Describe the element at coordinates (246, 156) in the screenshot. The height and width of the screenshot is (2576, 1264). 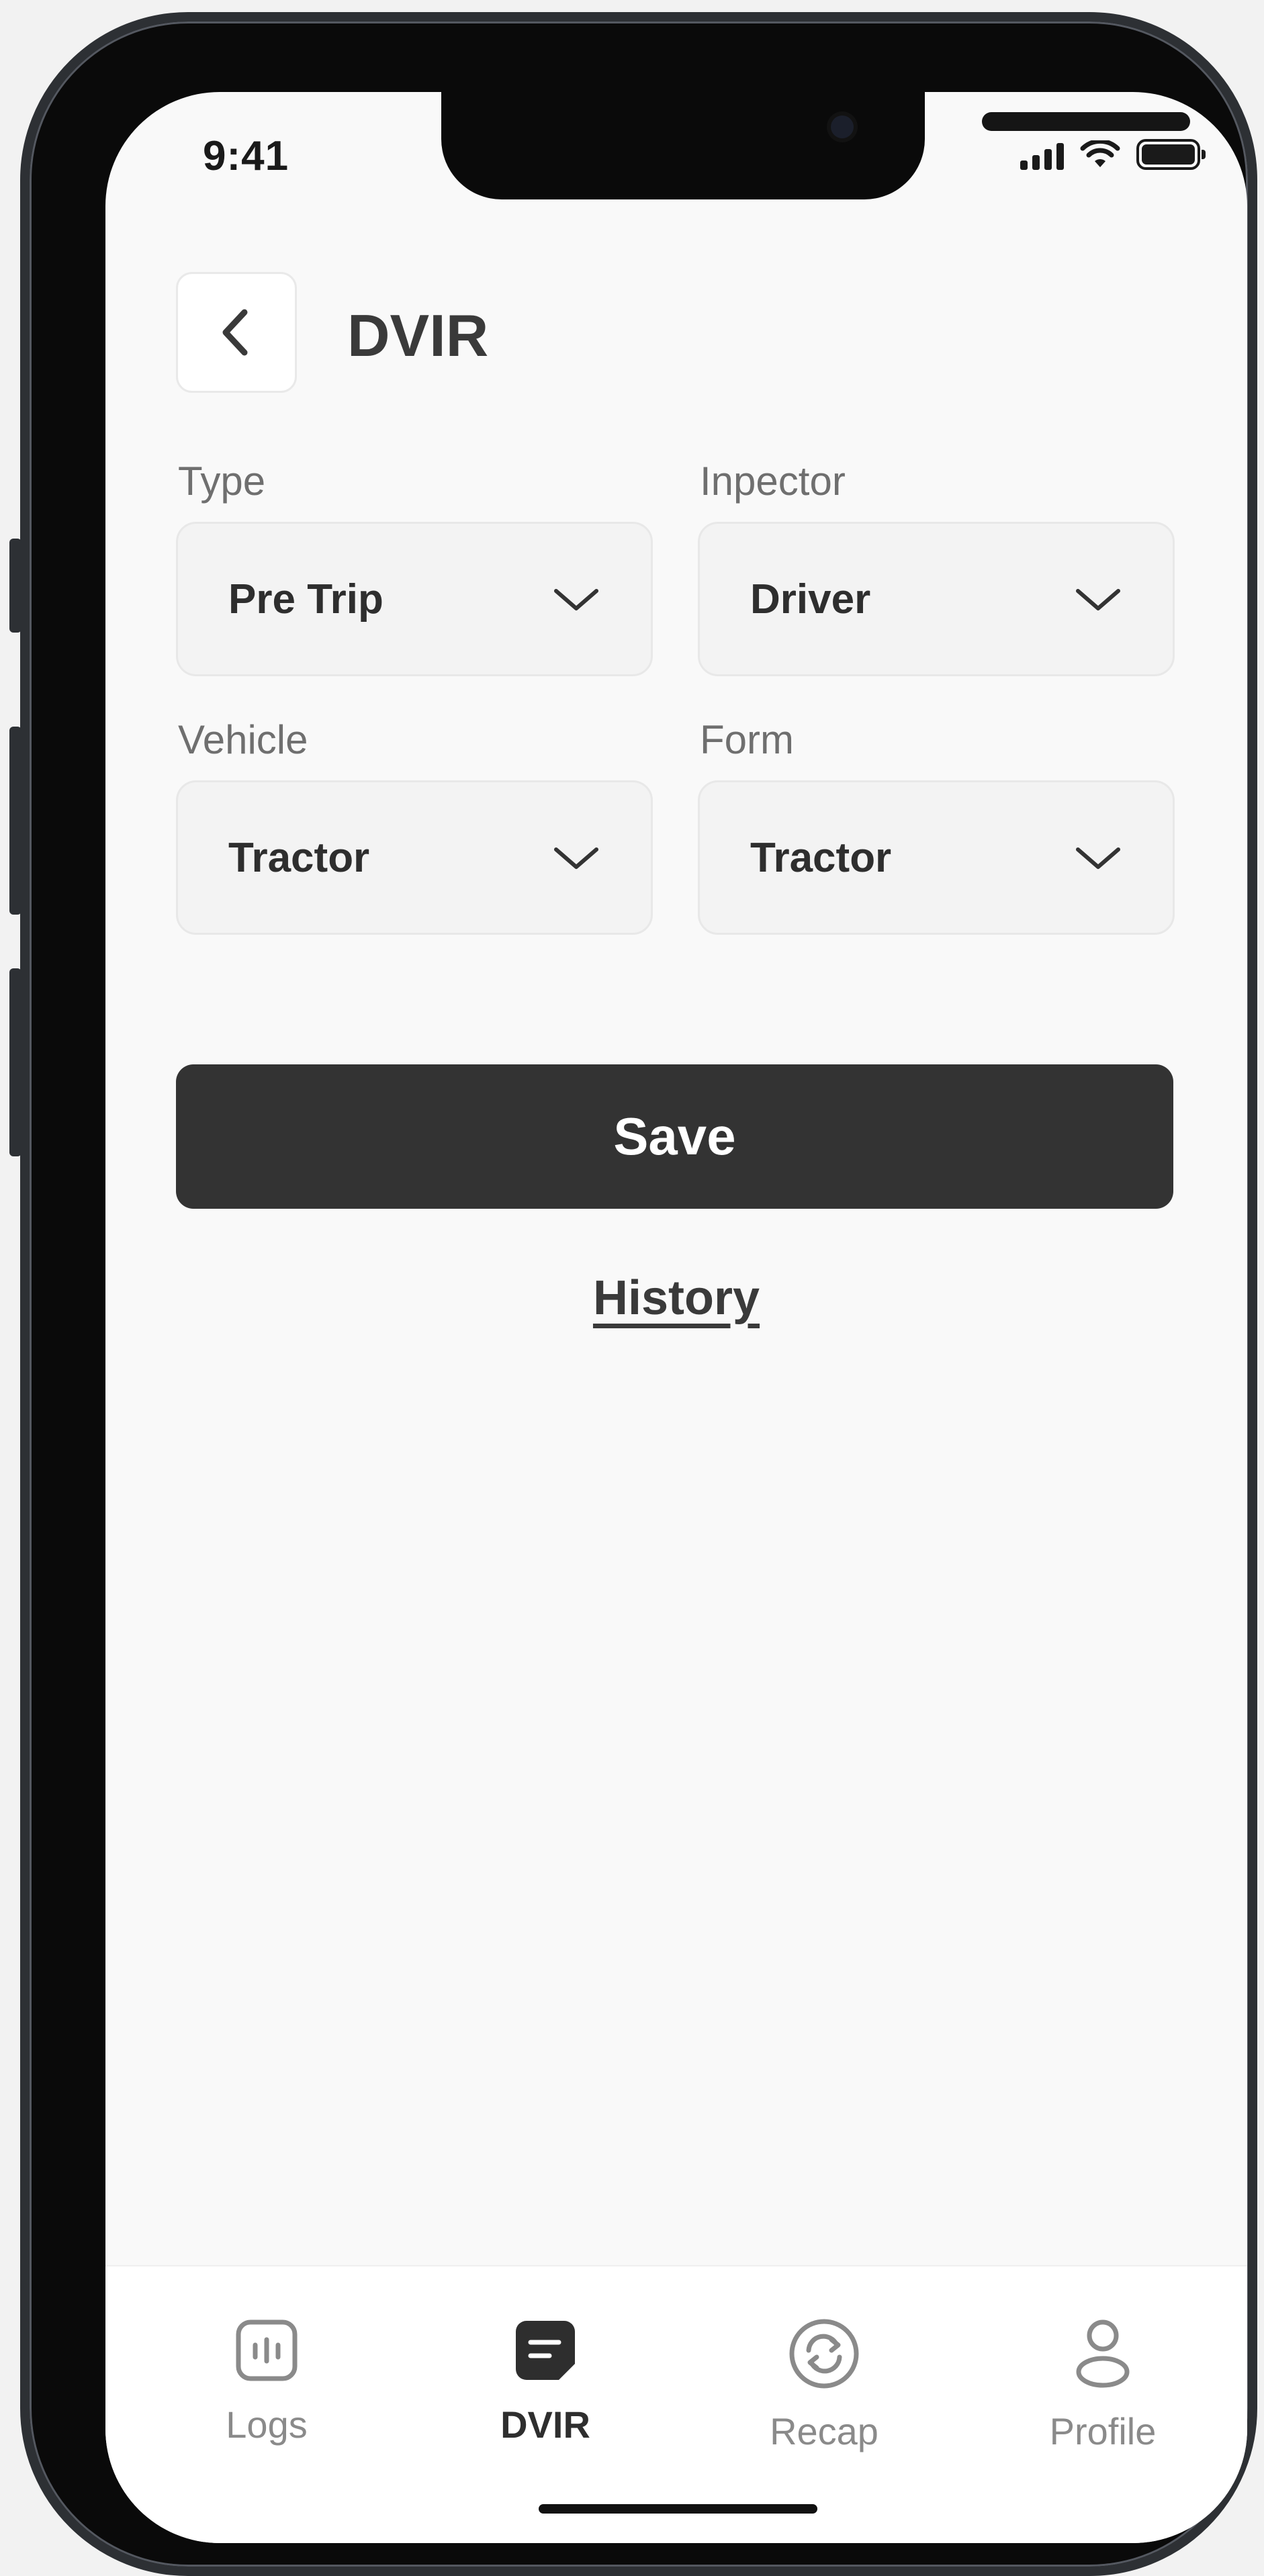
I see `status-time: 9:41` at that location.